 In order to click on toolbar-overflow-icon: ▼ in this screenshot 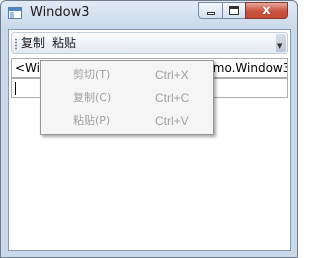, I will do `click(280, 46)`.